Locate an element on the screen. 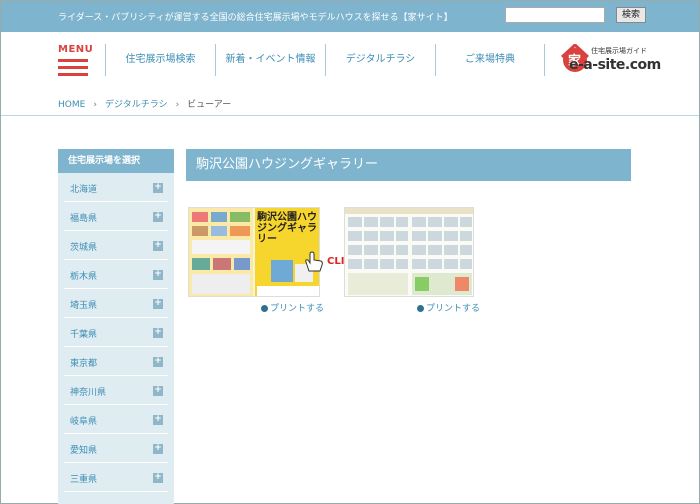  nav-item-news-events: 新着・イベント情報 is located at coordinates (270, 60).